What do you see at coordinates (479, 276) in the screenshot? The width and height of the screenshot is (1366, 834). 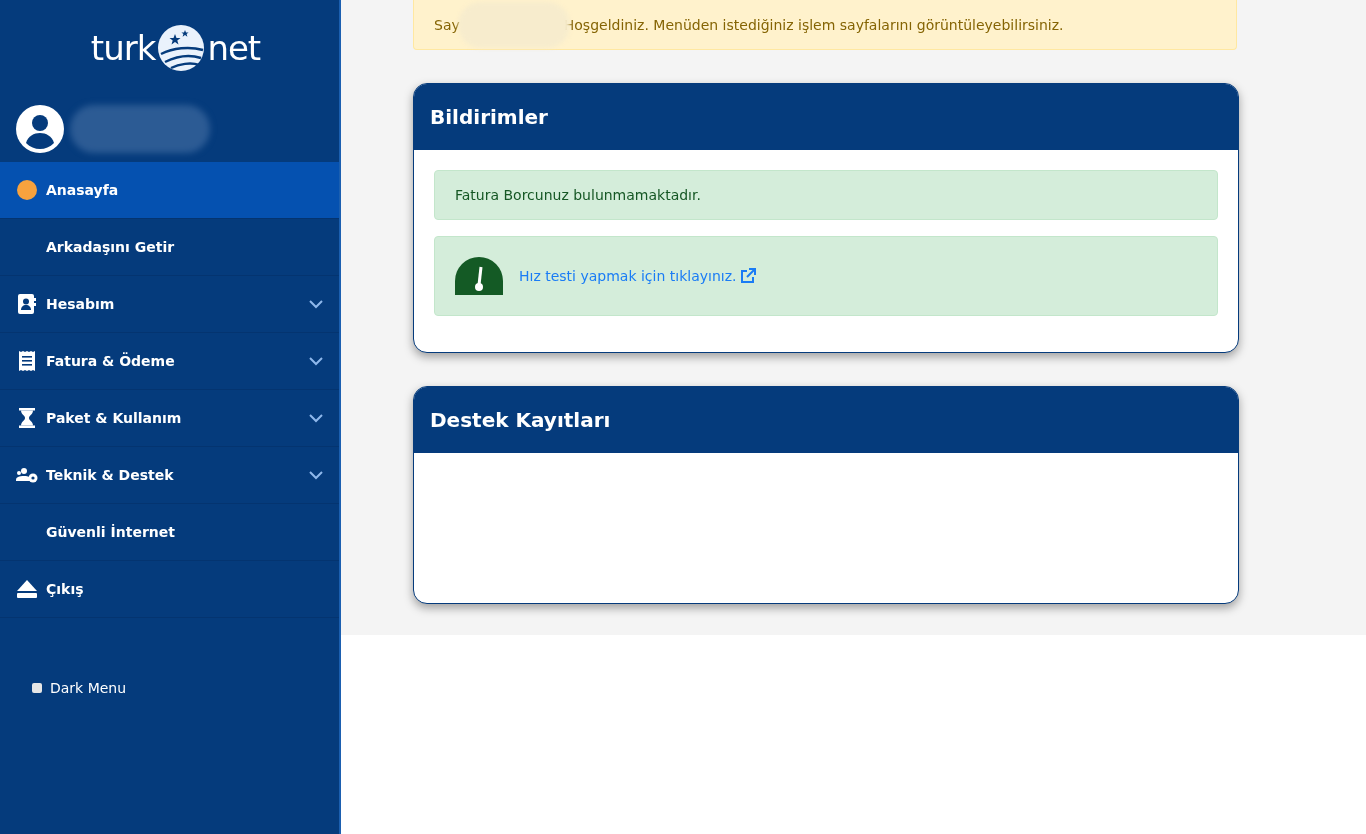 I see `speedometer-icon` at bounding box center [479, 276].